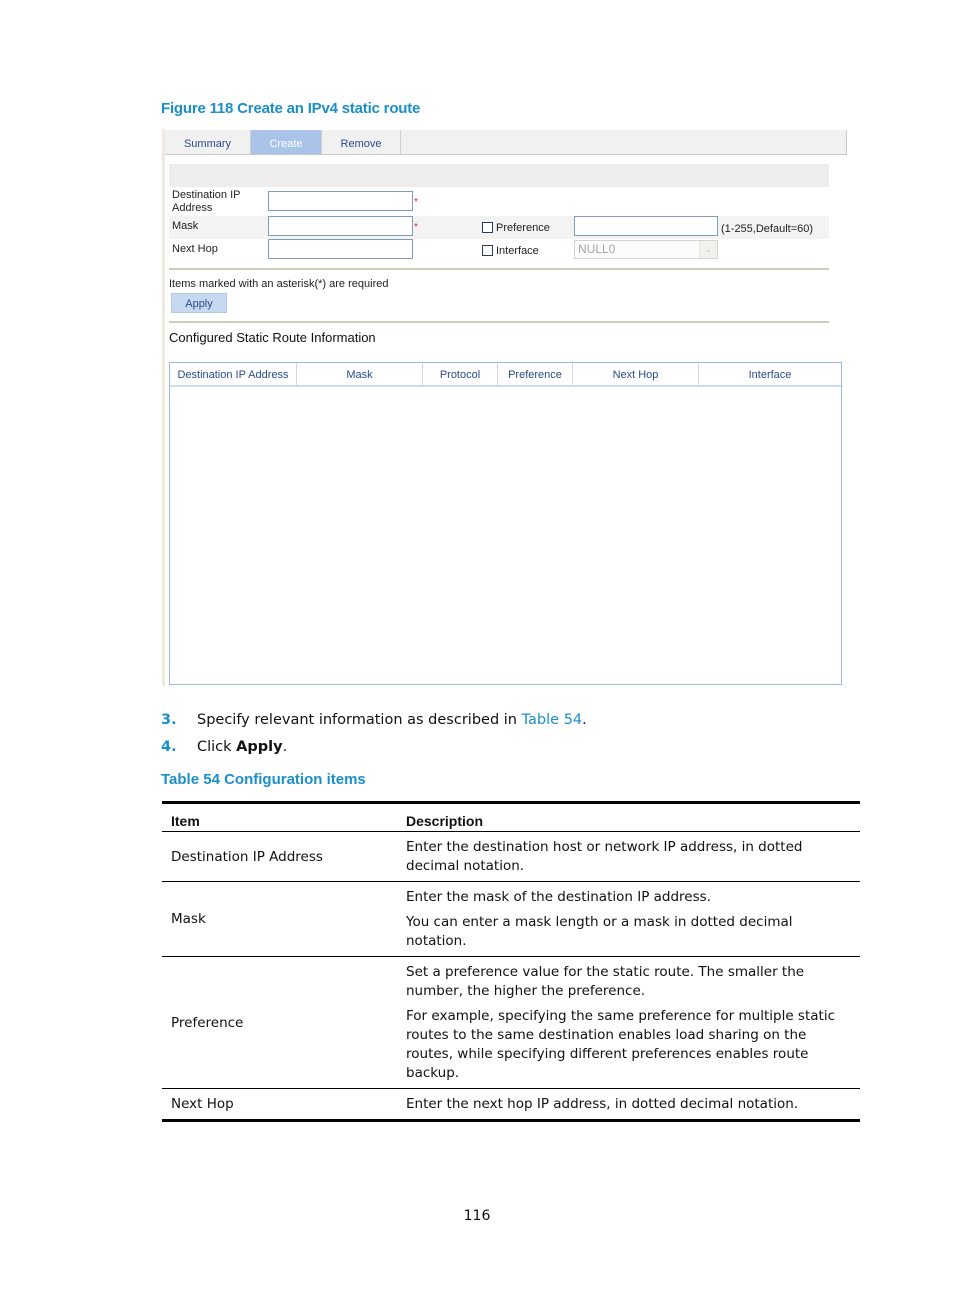 This screenshot has width=954, height=1296. What do you see at coordinates (340, 201) in the screenshot?
I see `destination-ip-input` at bounding box center [340, 201].